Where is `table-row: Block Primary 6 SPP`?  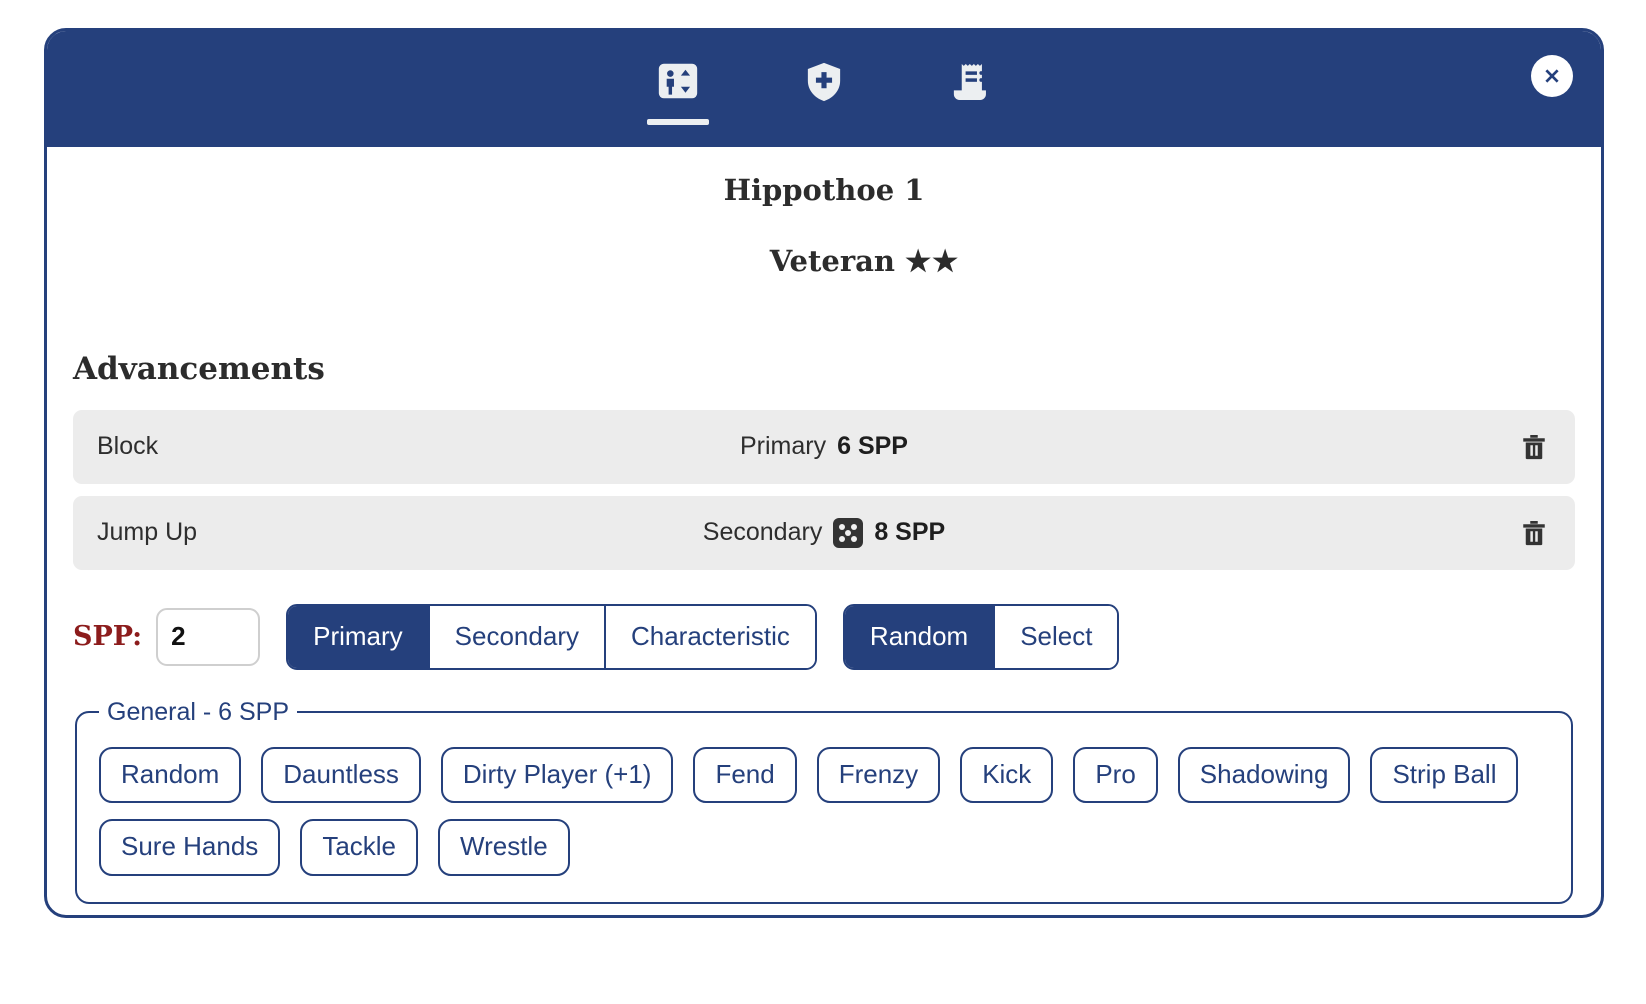 table-row: Block Primary 6 SPP is located at coordinates (824, 446).